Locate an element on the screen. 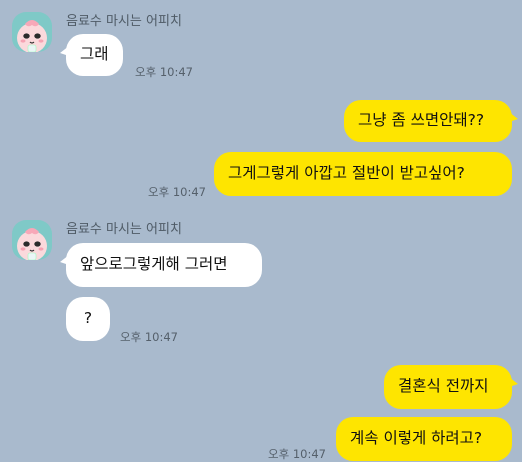 Image resolution: width=522 pixels, height=462 pixels. message-bubble-incoming: ? is located at coordinates (88, 319).